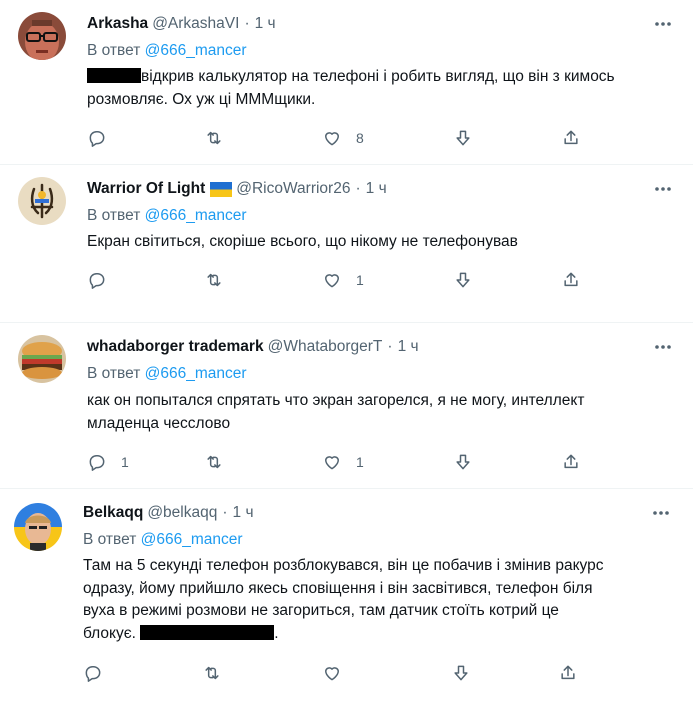 This screenshot has height=709, width=693. I want to click on tweet-text-line: розмовляє. Ох уж ці МММщики., so click(201, 99).